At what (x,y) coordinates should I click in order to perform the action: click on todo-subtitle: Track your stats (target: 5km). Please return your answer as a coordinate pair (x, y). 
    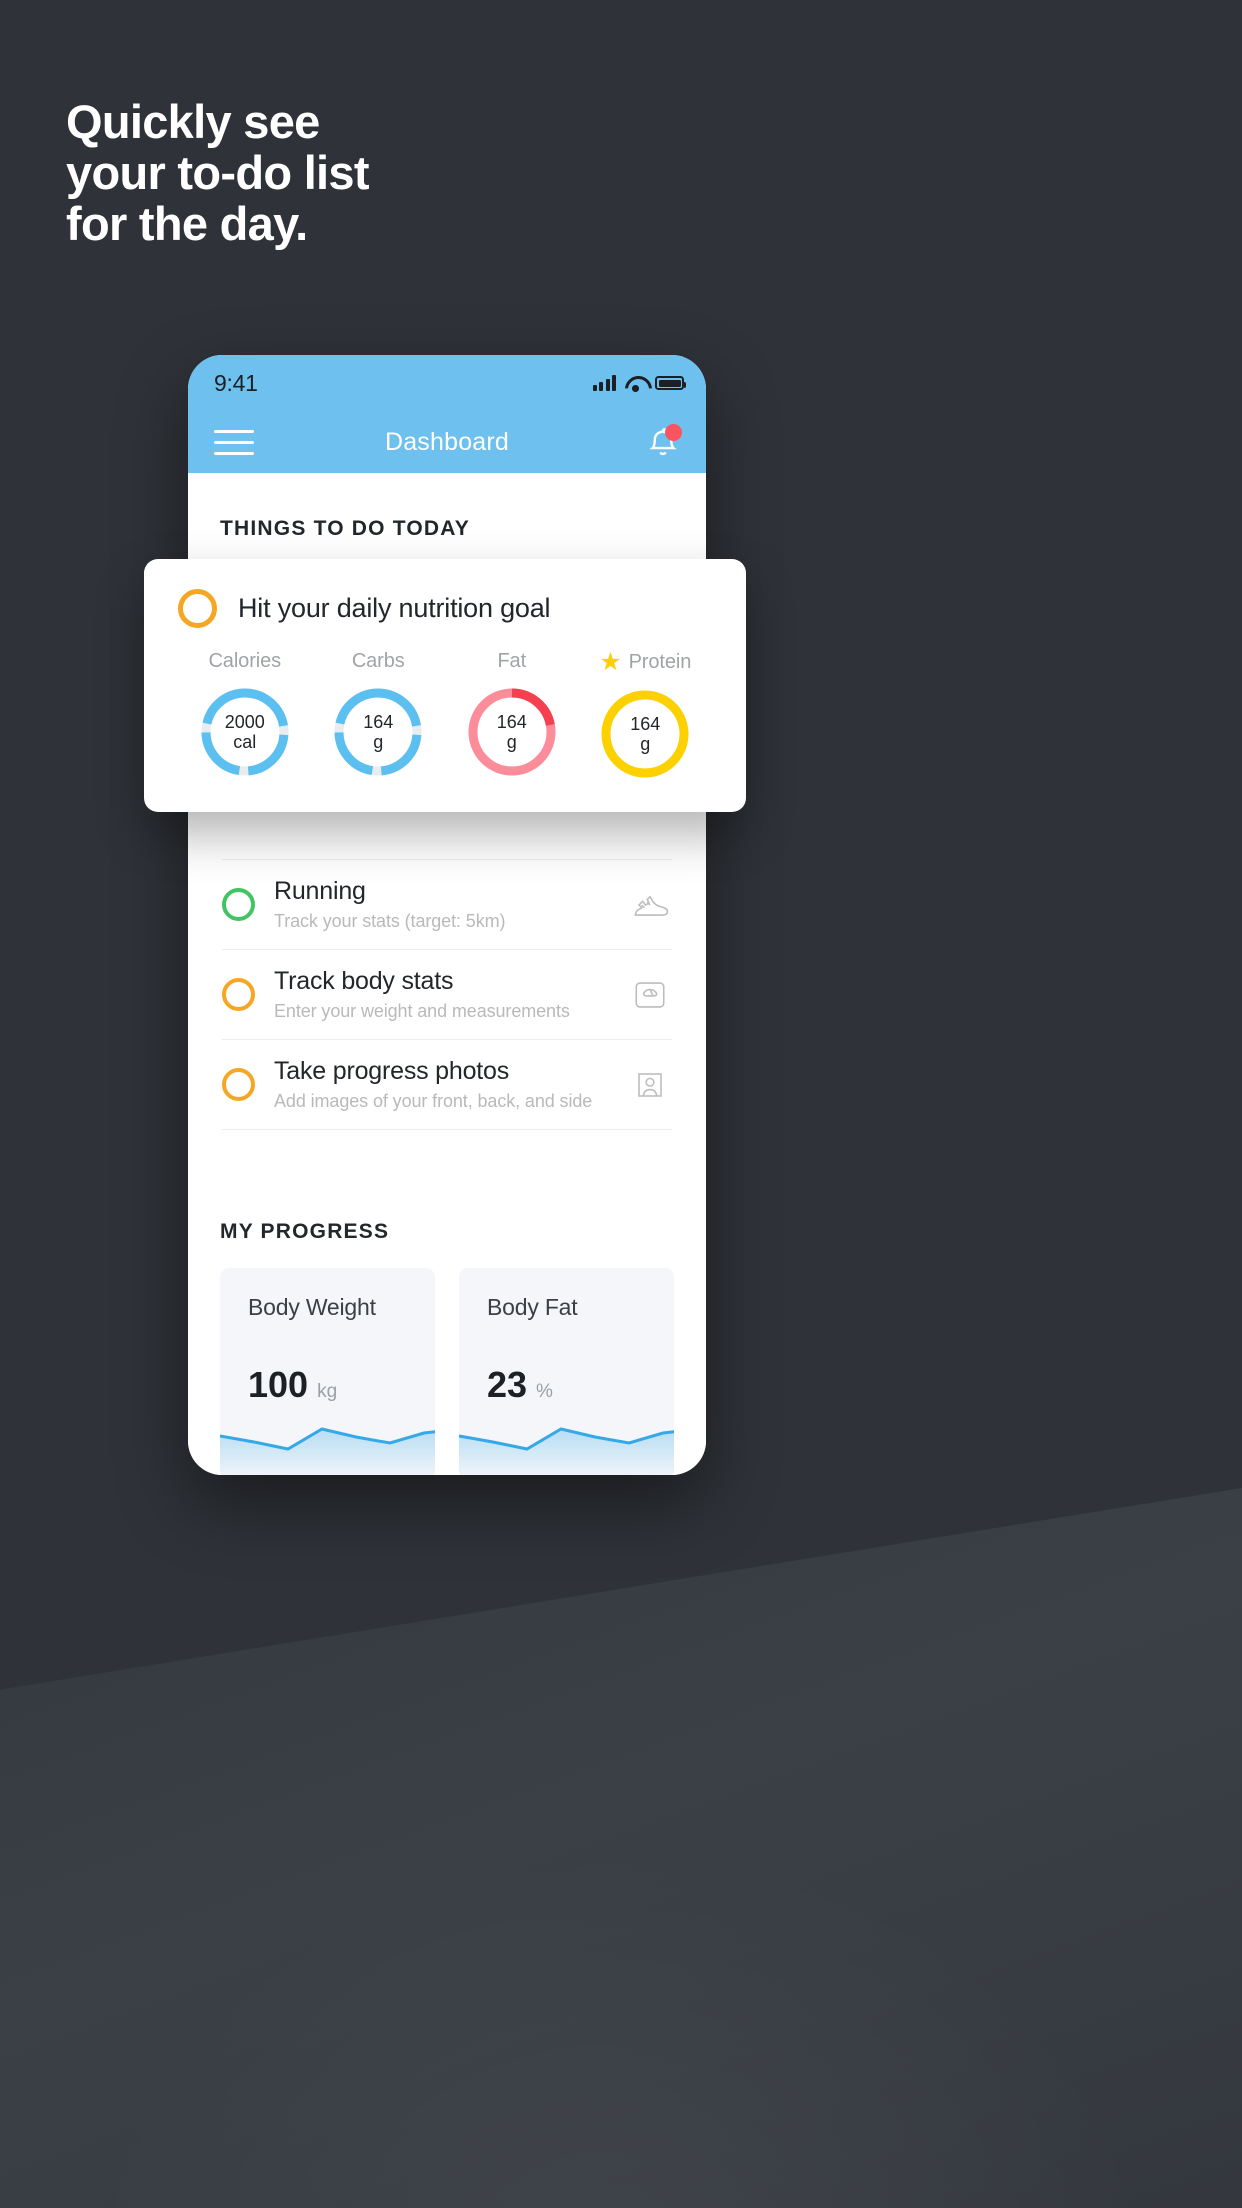
    Looking at the image, I should click on (390, 921).